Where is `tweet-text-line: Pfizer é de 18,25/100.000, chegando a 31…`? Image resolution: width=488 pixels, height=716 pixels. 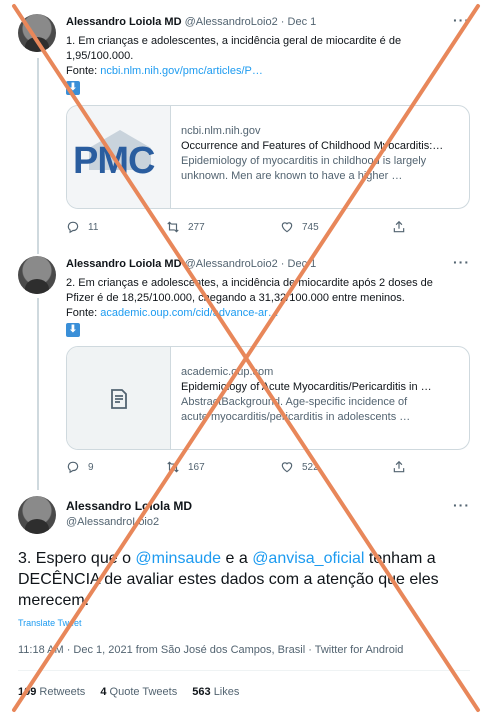
tweet-text-line: Pfizer é de 18,25/100.000, chegando a 31… is located at coordinates (235, 298).